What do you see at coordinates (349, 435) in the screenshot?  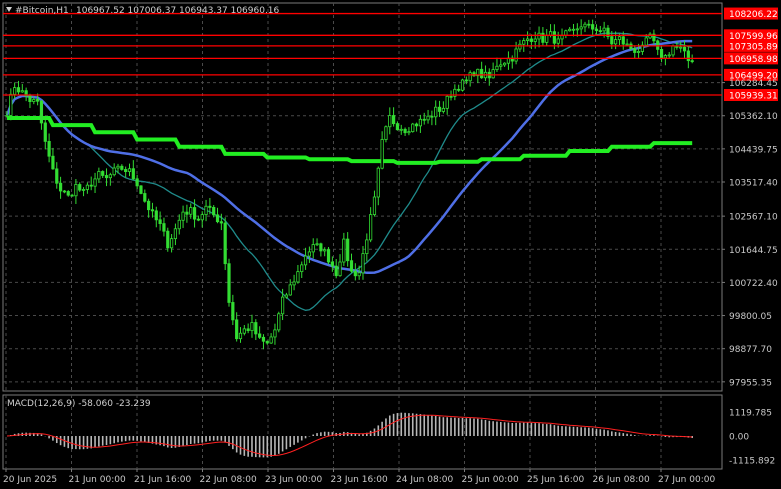 I see `macd-histogram` at bounding box center [349, 435].